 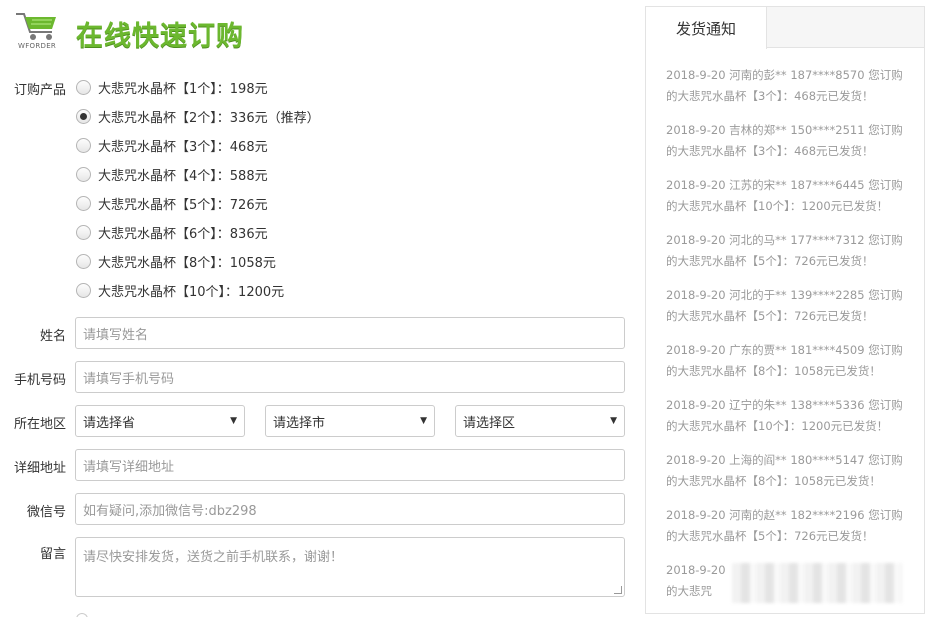 What do you see at coordinates (82, 615) in the screenshot?
I see `partial-radio` at bounding box center [82, 615].